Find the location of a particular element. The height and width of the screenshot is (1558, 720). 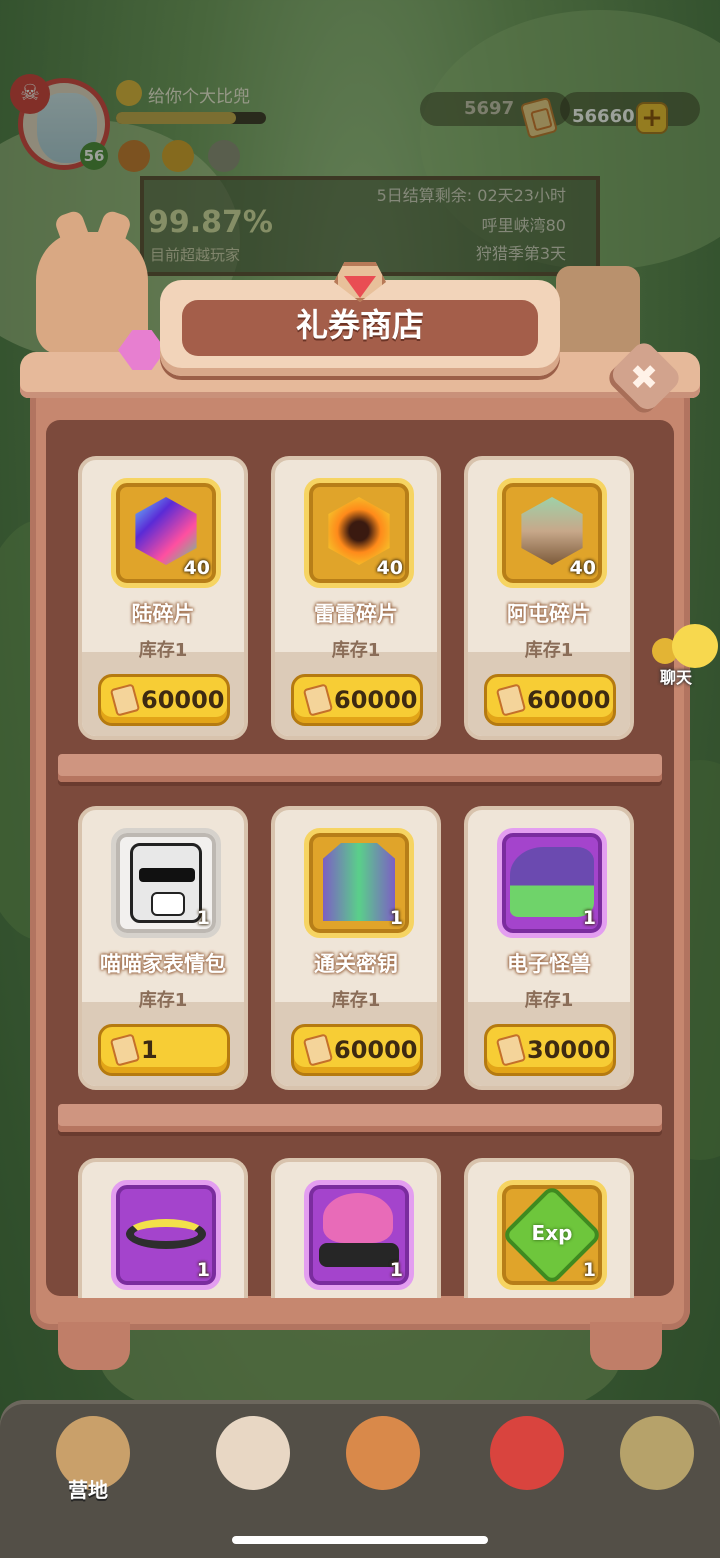

item-name: 喵喵家表情包 is located at coordinates (163, 964).